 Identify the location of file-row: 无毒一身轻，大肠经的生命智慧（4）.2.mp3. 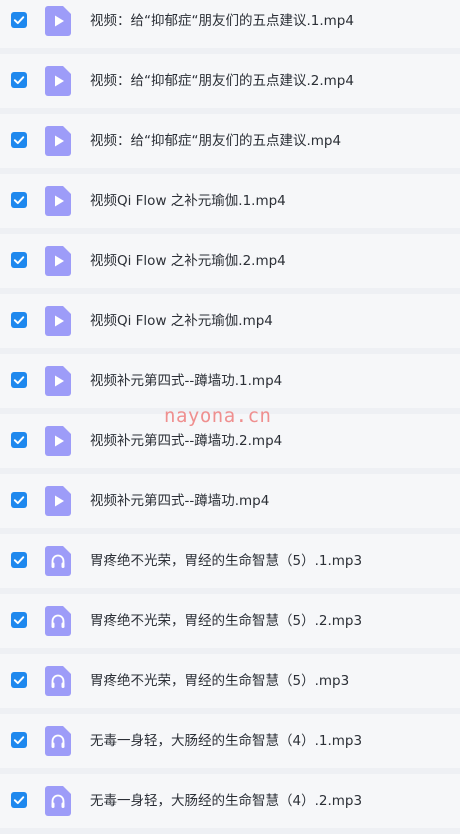
(230, 801).